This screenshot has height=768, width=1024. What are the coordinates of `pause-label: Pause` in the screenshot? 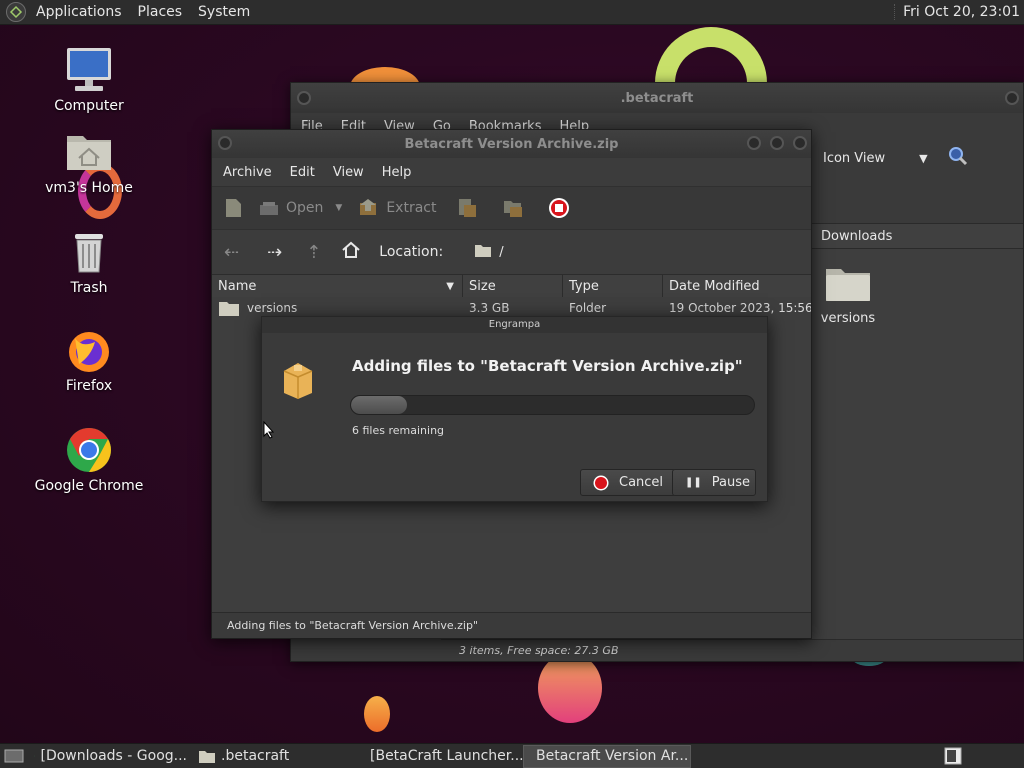 It's located at (730, 482).